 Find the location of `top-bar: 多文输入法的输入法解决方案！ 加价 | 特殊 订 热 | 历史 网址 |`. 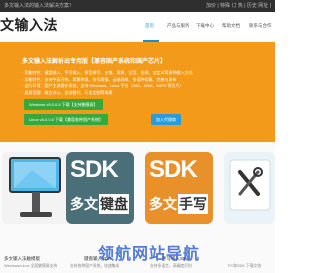

top-bar: 多文输入法的输入法解决方案！ 加价 | 特殊 订 热 | 历史 网址 | is located at coordinates (137, 6).